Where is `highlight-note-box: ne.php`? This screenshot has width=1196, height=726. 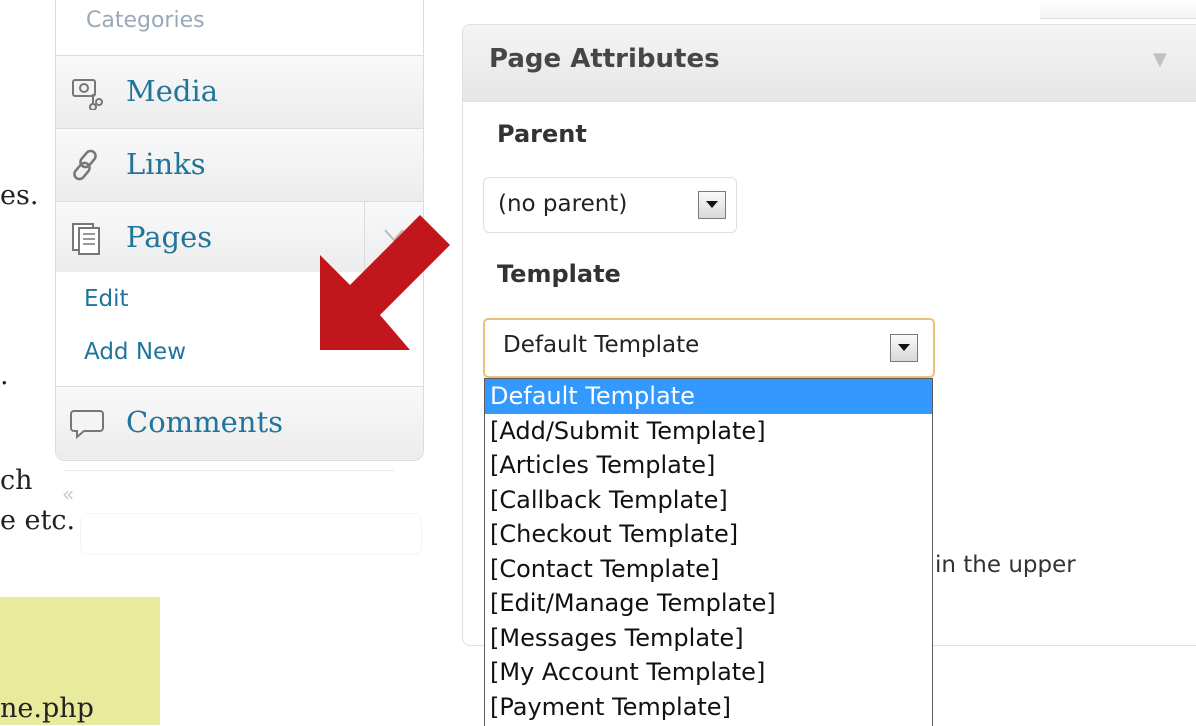 highlight-note-box: ne.php is located at coordinates (80, 661).